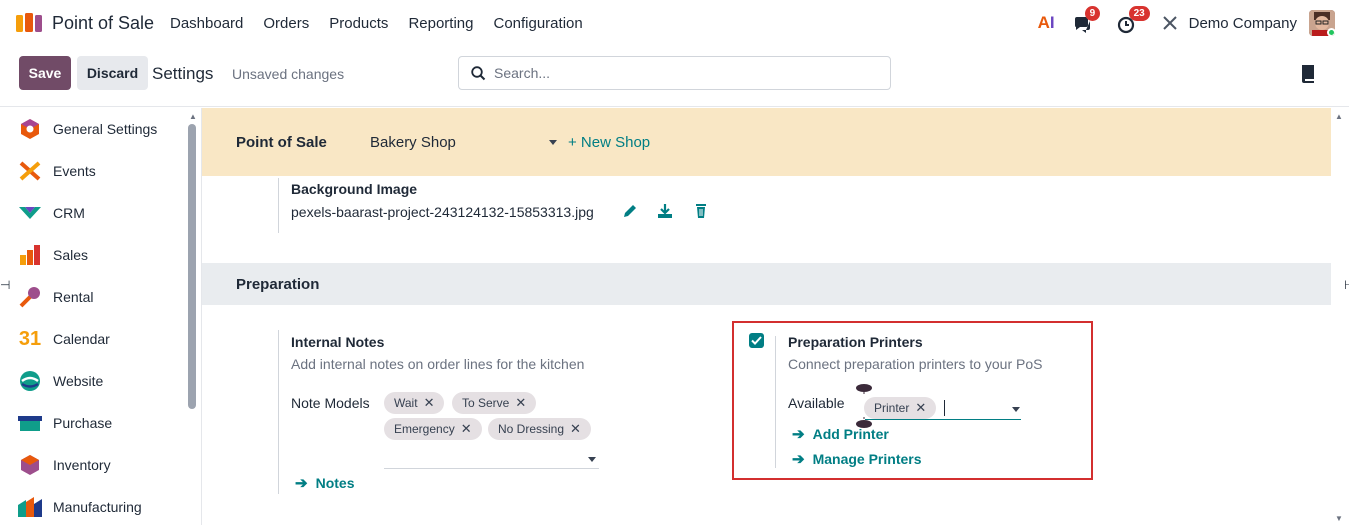 The image size is (1349, 525). I want to click on tag-wait: Wait ✕, so click(414, 403).